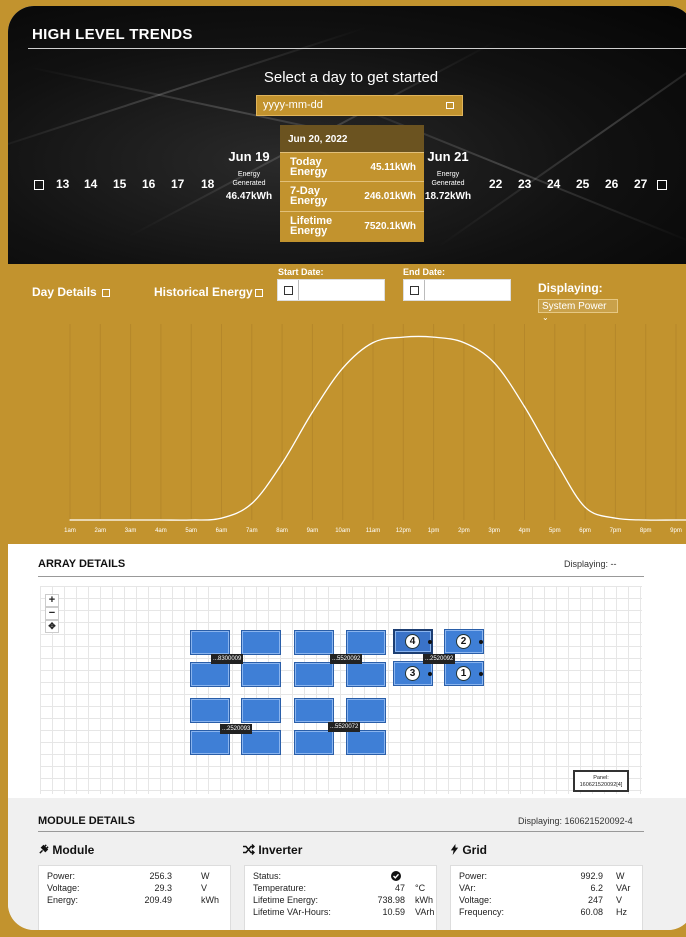 This screenshot has height=937, width=686. What do you see at coordinates (495, 184) in the screenshot?
I see `day-22: 22` at bounding box center [495, 184].